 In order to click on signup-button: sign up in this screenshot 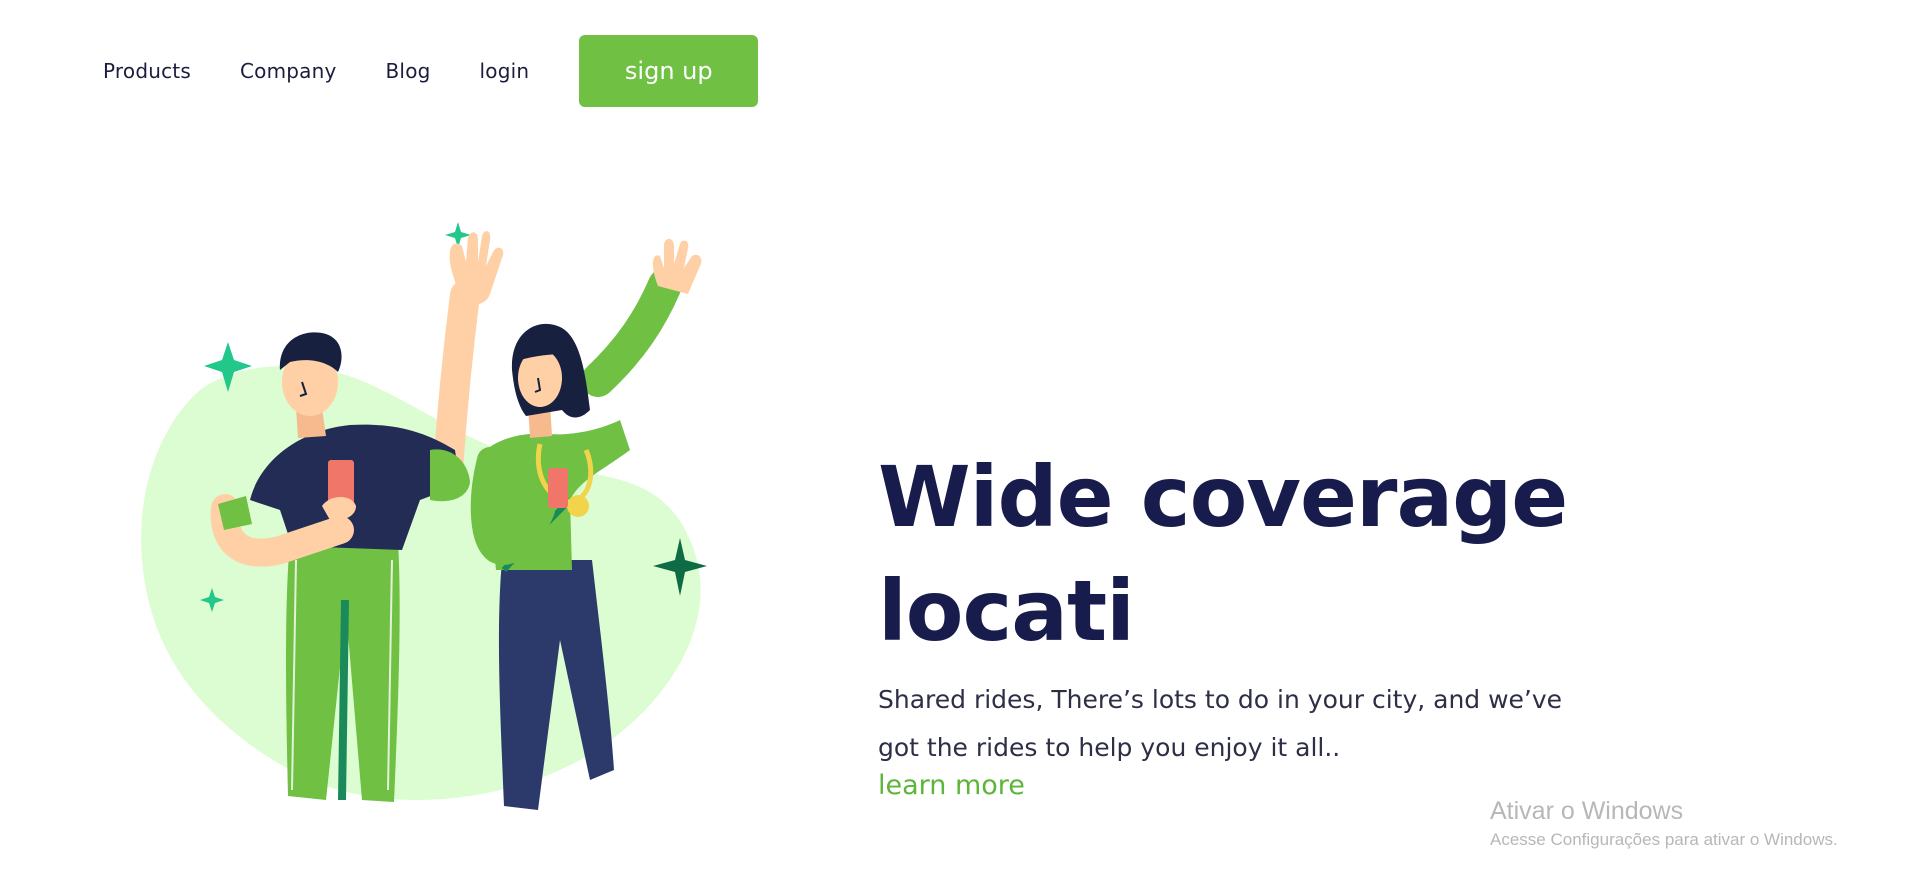, I will do `click(669, 71)`.